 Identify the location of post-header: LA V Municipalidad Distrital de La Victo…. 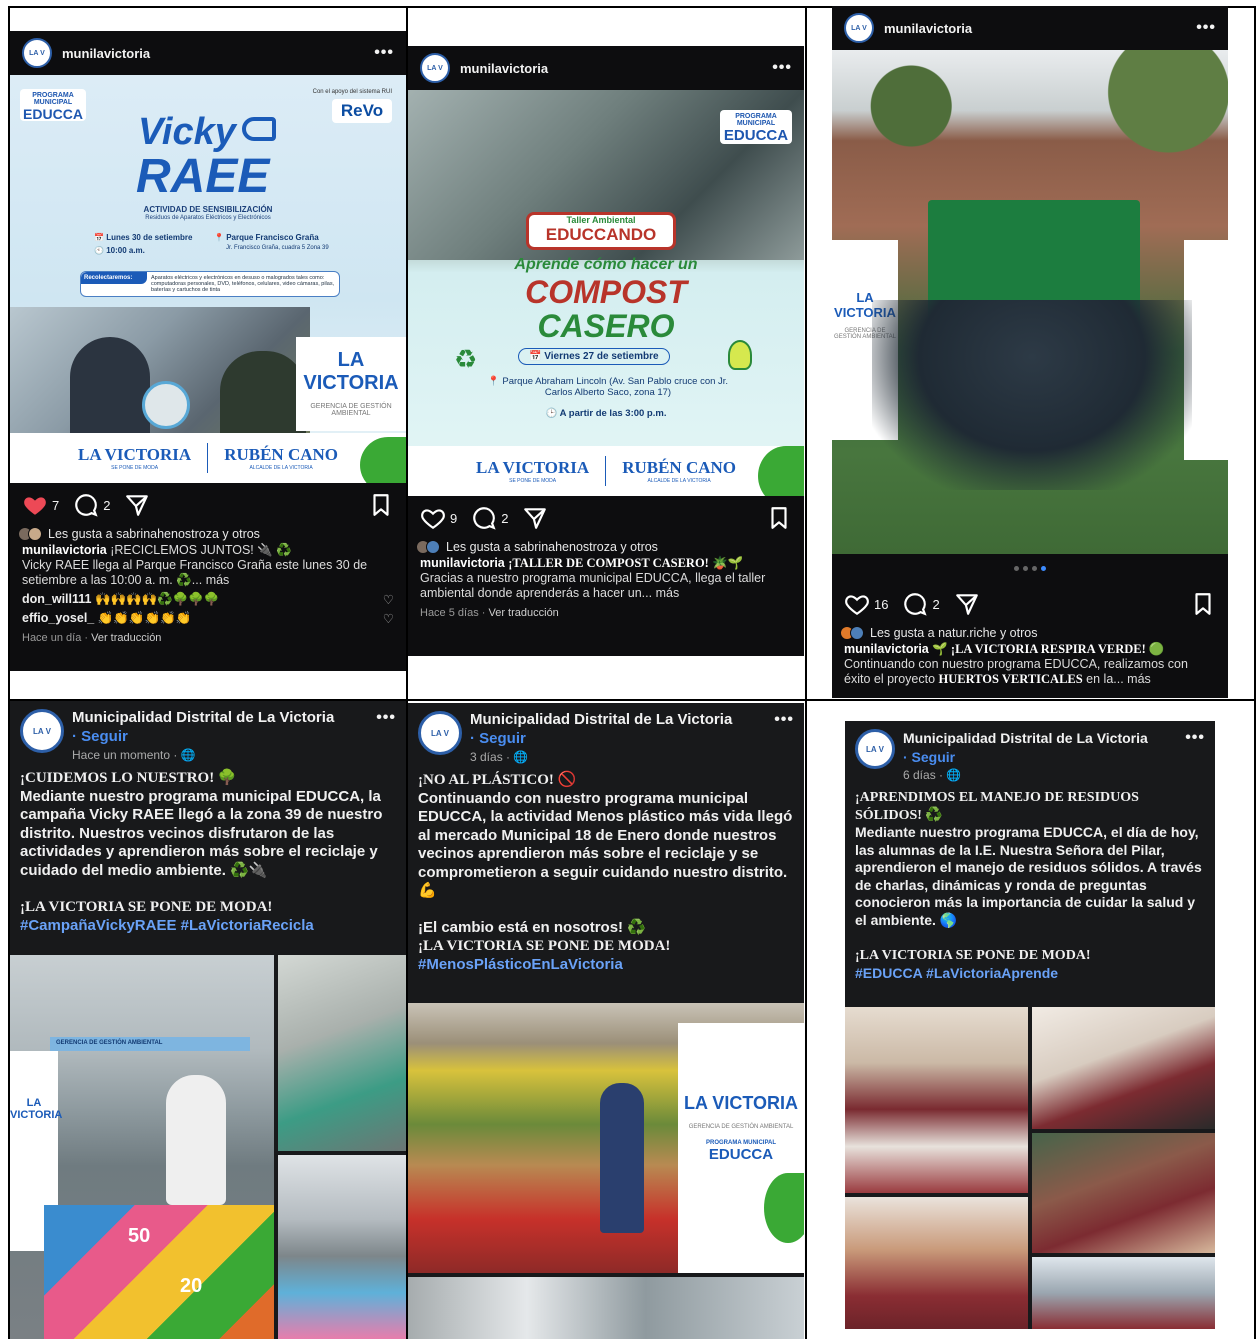
(606, 734).